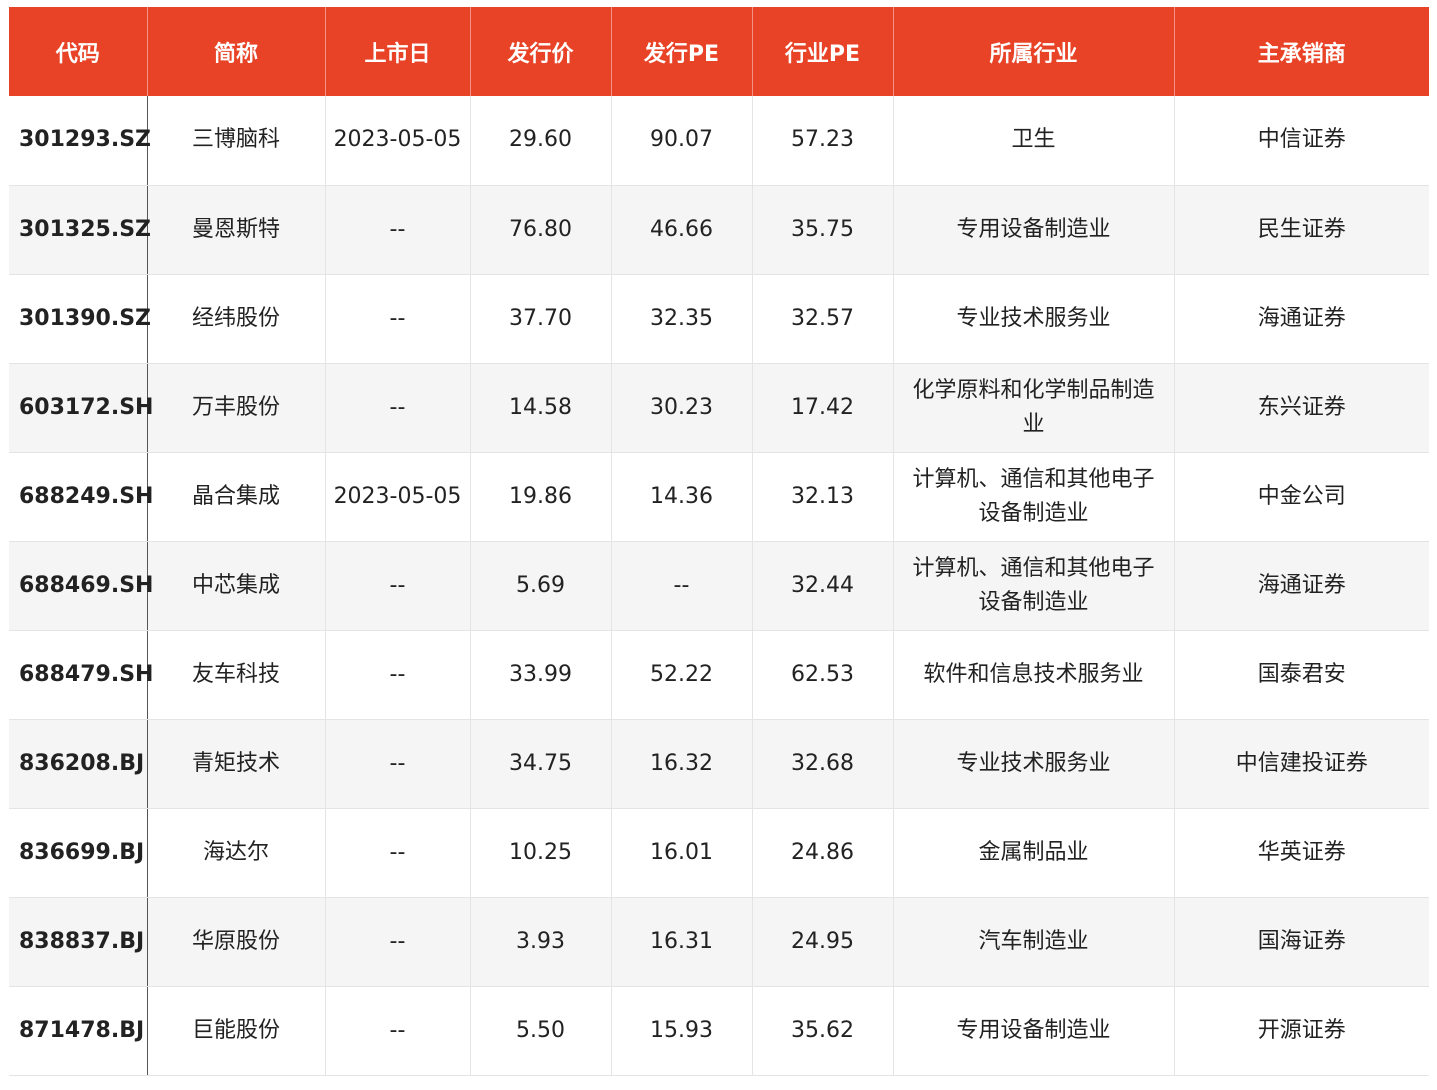 The height and width of the screenshot is (1090, 1437). Describe the element at coordinates (236, 586) in the screenshot. I see `cell-short-name: 中芯集成` at that location.